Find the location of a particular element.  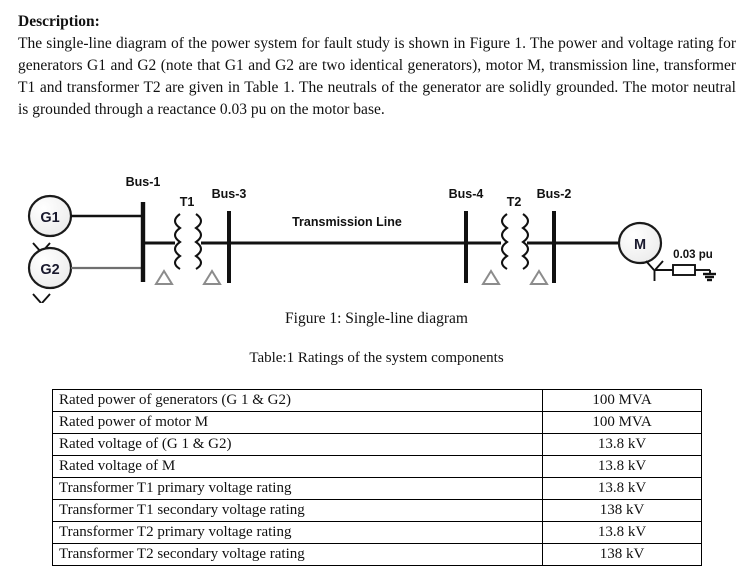

table-cell-item: Rated voltage of M is located at coordinates (297, 466).